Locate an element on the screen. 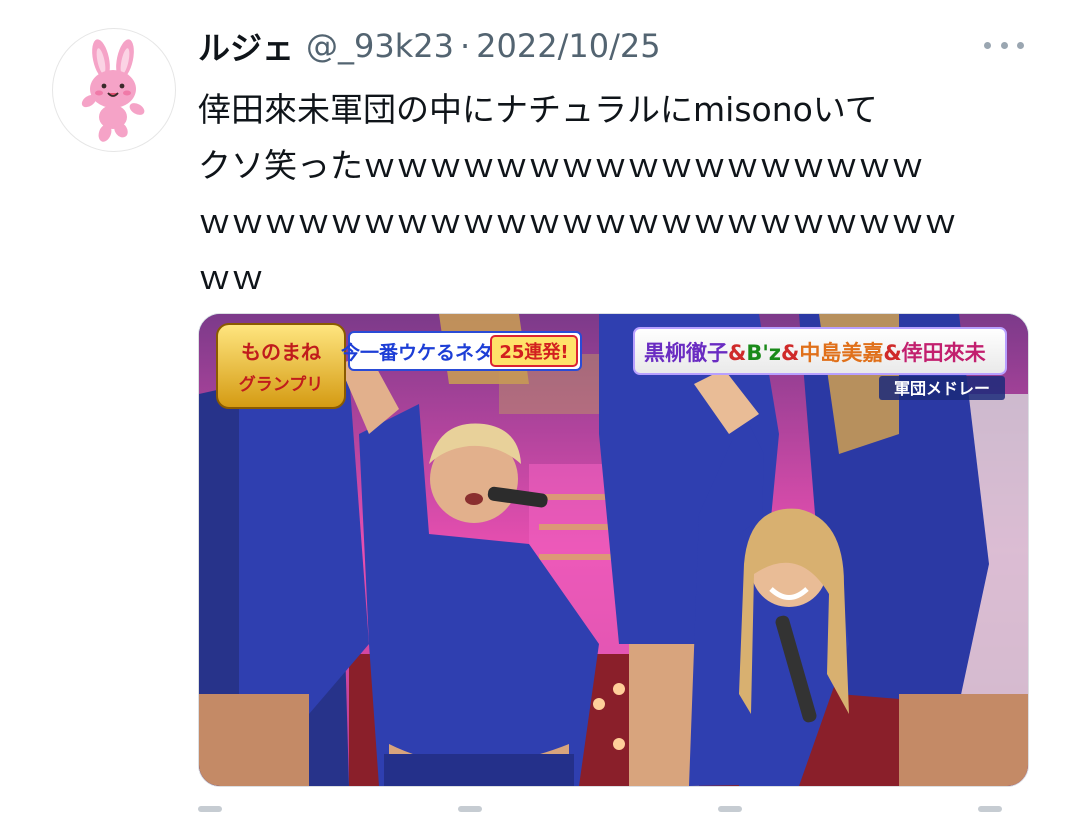 This screenshot has height=814, width=1080. banner-amp-1: & is located at coordinates (737, 353).